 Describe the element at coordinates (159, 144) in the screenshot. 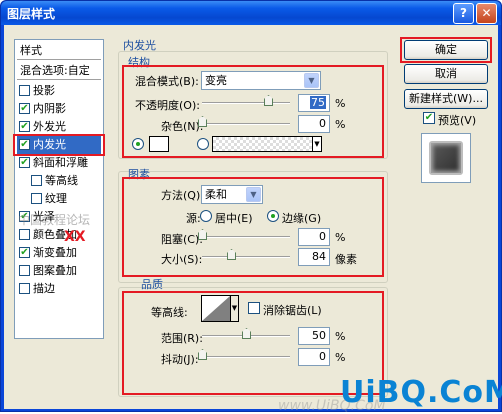

I see `glow-color-swatch` at that location.